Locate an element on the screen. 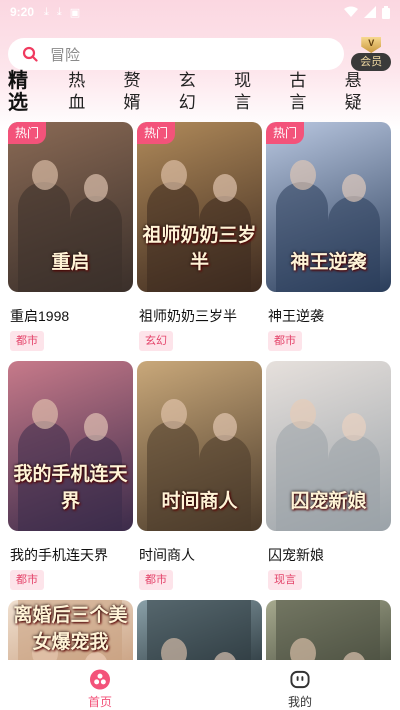  nav-home: 首页 is located at coordinates (100, 685).